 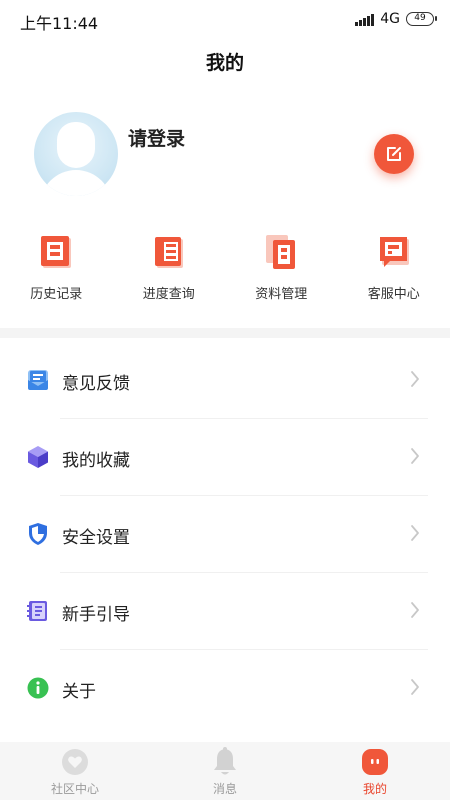 I want to click on login-link: 请登录, so click(x=156, y=137).